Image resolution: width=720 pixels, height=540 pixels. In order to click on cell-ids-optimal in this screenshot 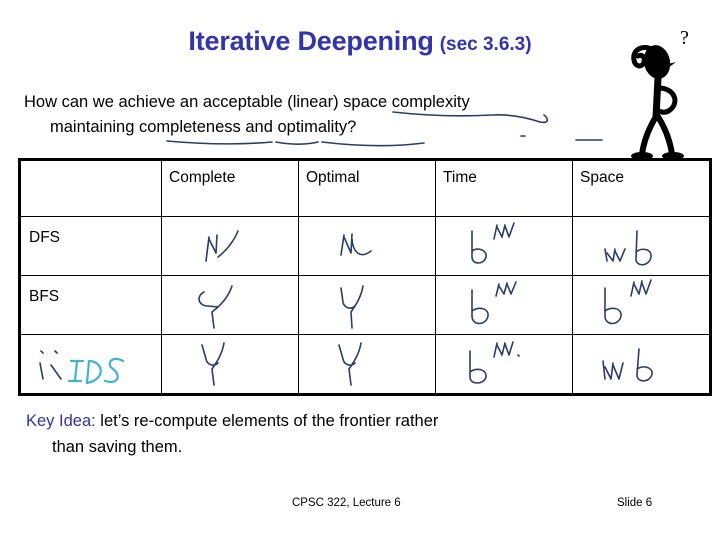, I will do `click(367, 364)`.